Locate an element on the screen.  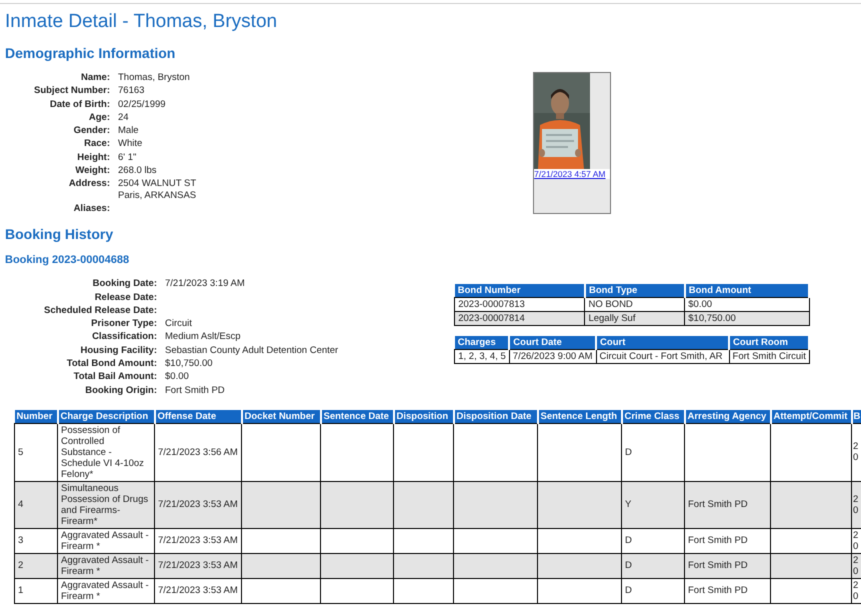
column-header: Number is located at coordinates (36, 417).